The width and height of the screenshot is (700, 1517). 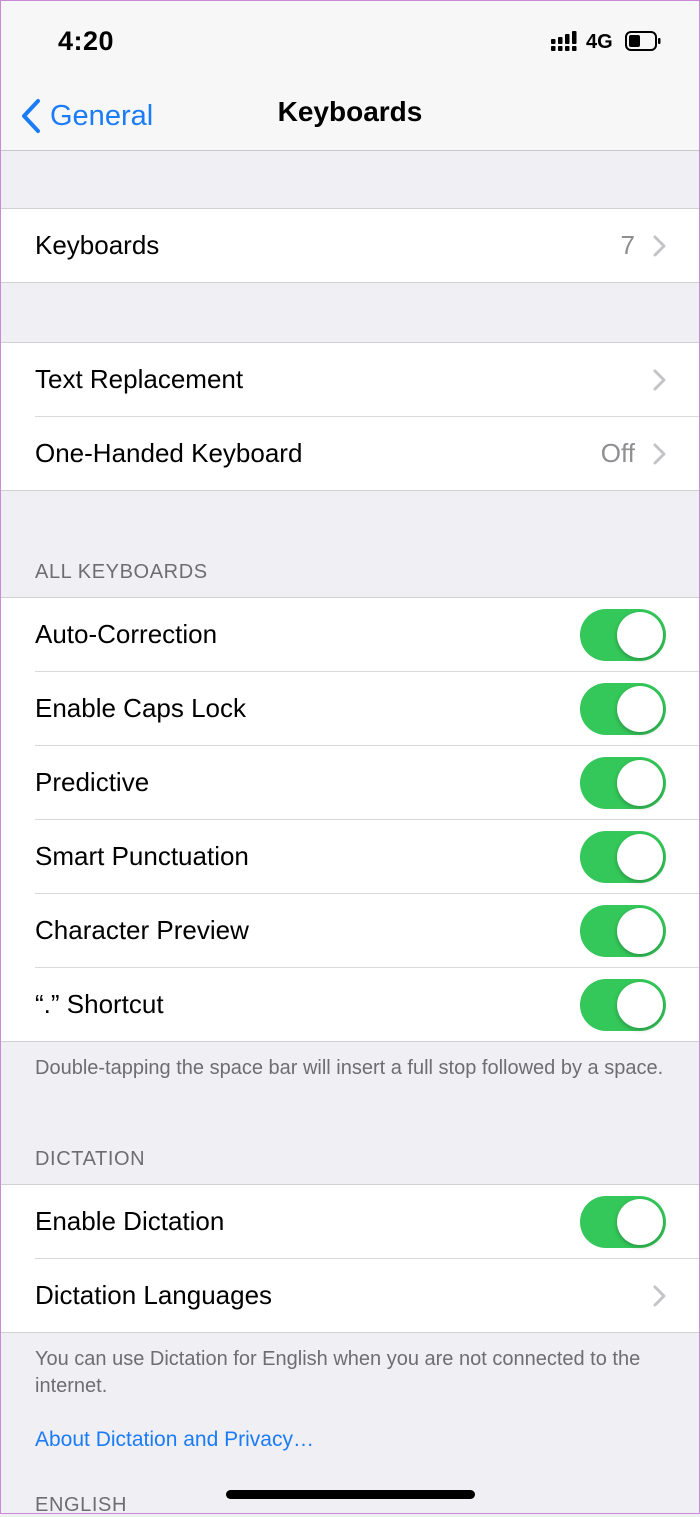 I want to click on keyboards-group: Keyboards 7, so click(x=350, y=245).